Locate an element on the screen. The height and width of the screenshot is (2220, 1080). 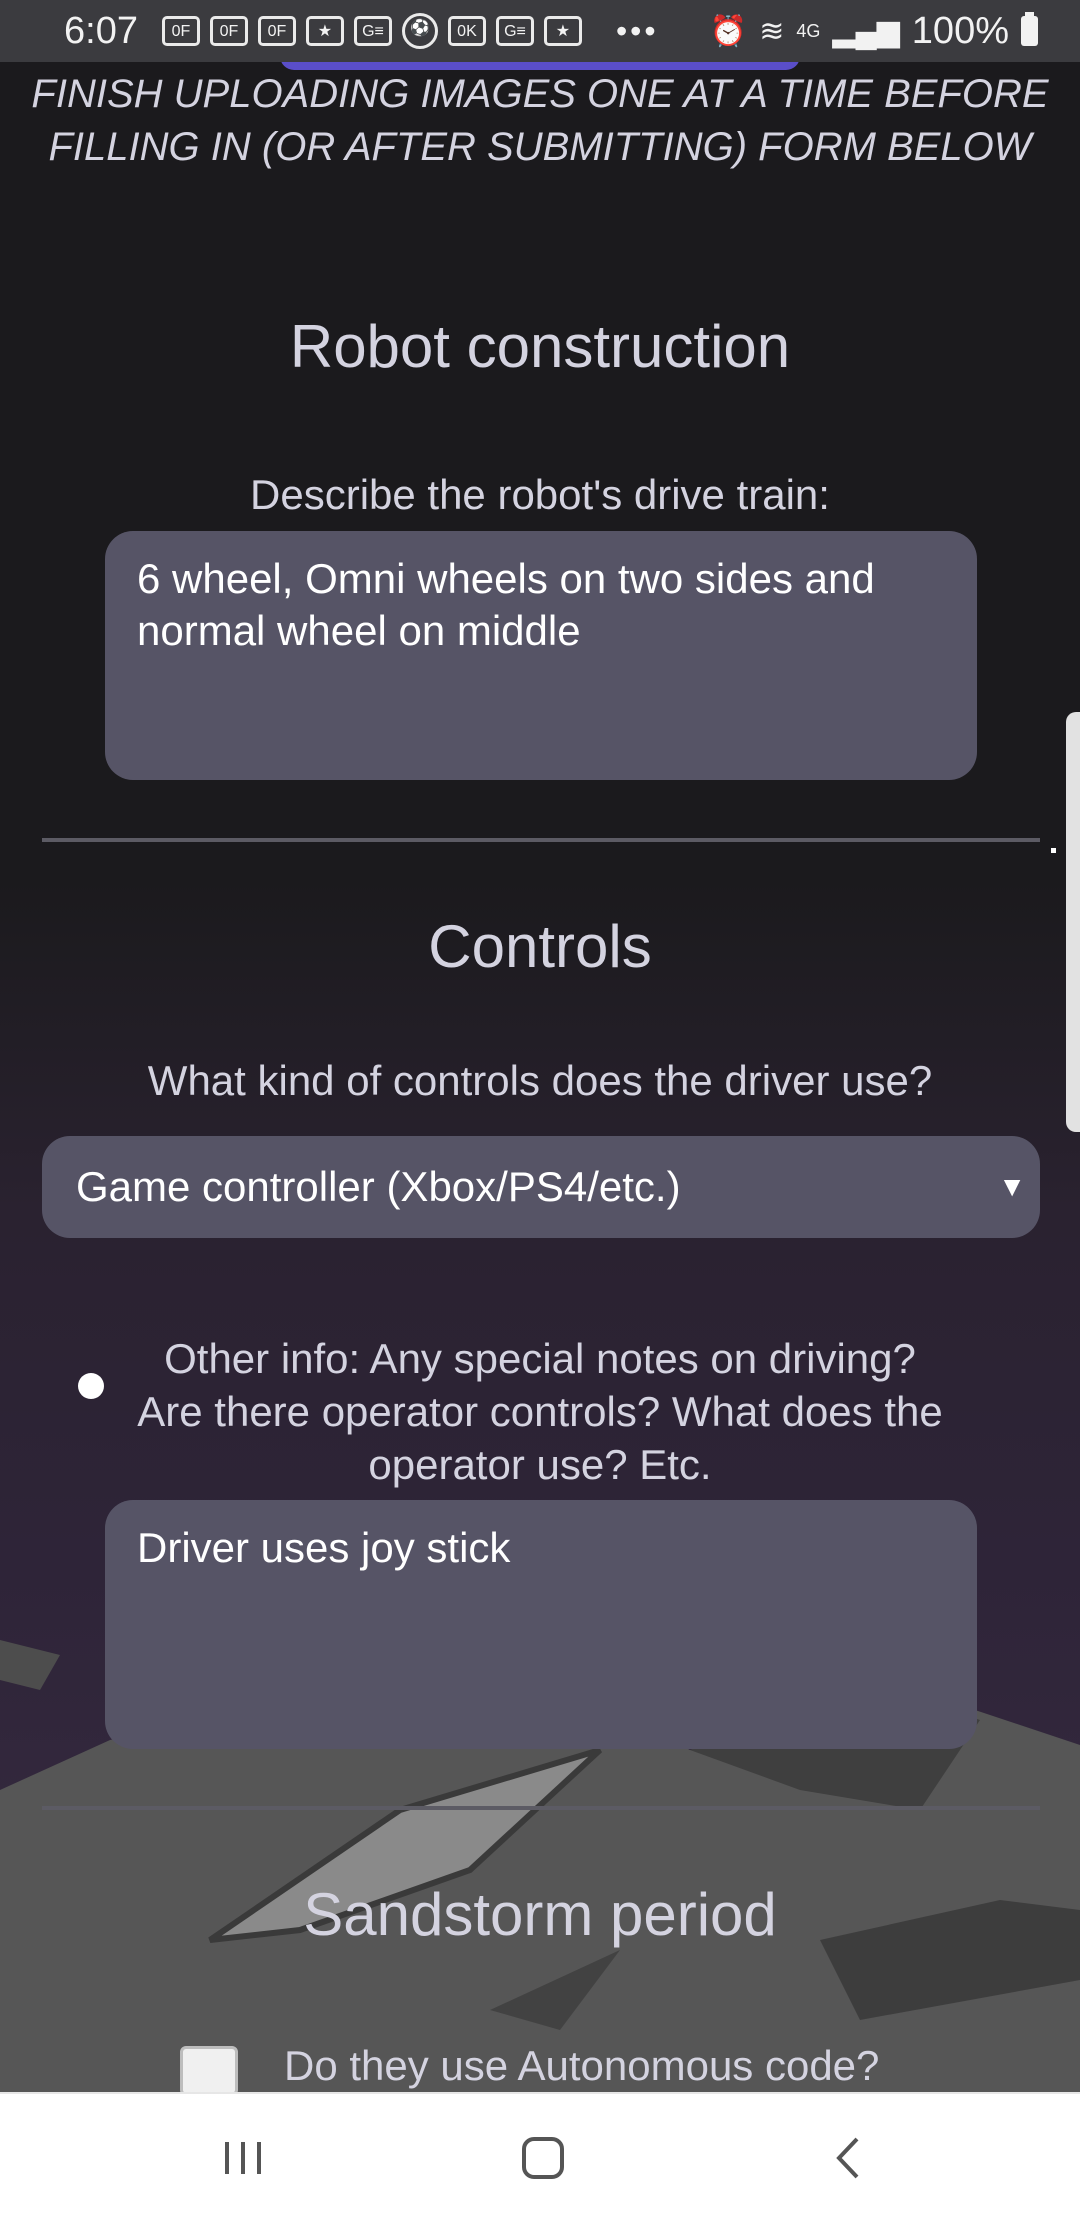
signal-icon: ▂▄▆ is located at coordinates (866, 31).